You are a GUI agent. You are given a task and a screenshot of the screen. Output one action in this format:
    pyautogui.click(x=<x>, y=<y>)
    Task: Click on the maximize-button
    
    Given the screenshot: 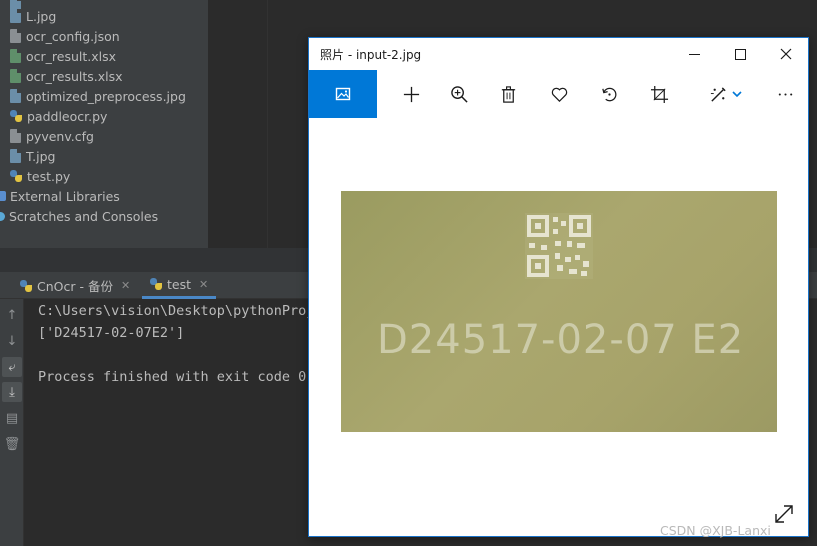 What is the action you would take?
    pyautogui.click(x=740, y=54)
    